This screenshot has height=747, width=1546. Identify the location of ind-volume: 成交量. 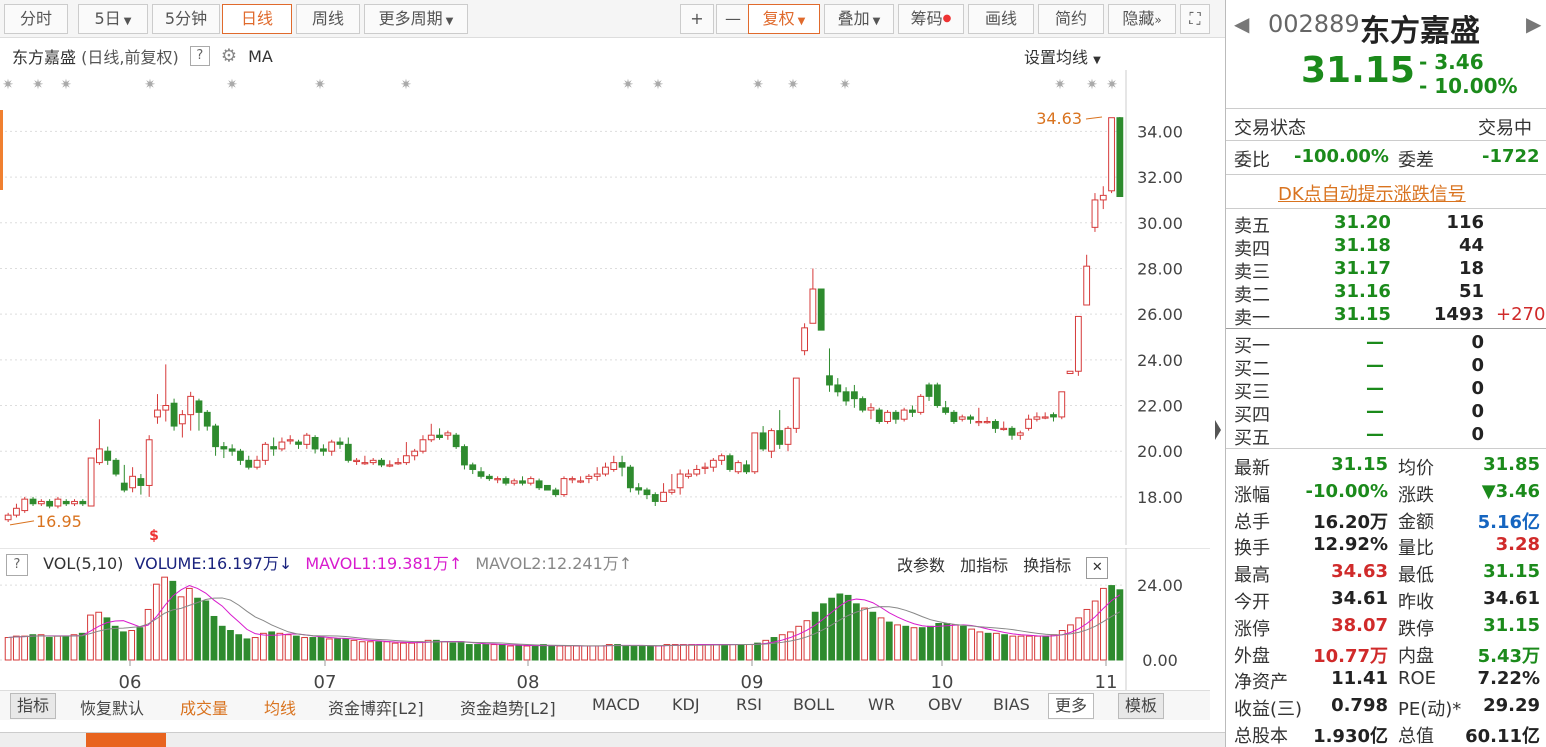
(204, 707).